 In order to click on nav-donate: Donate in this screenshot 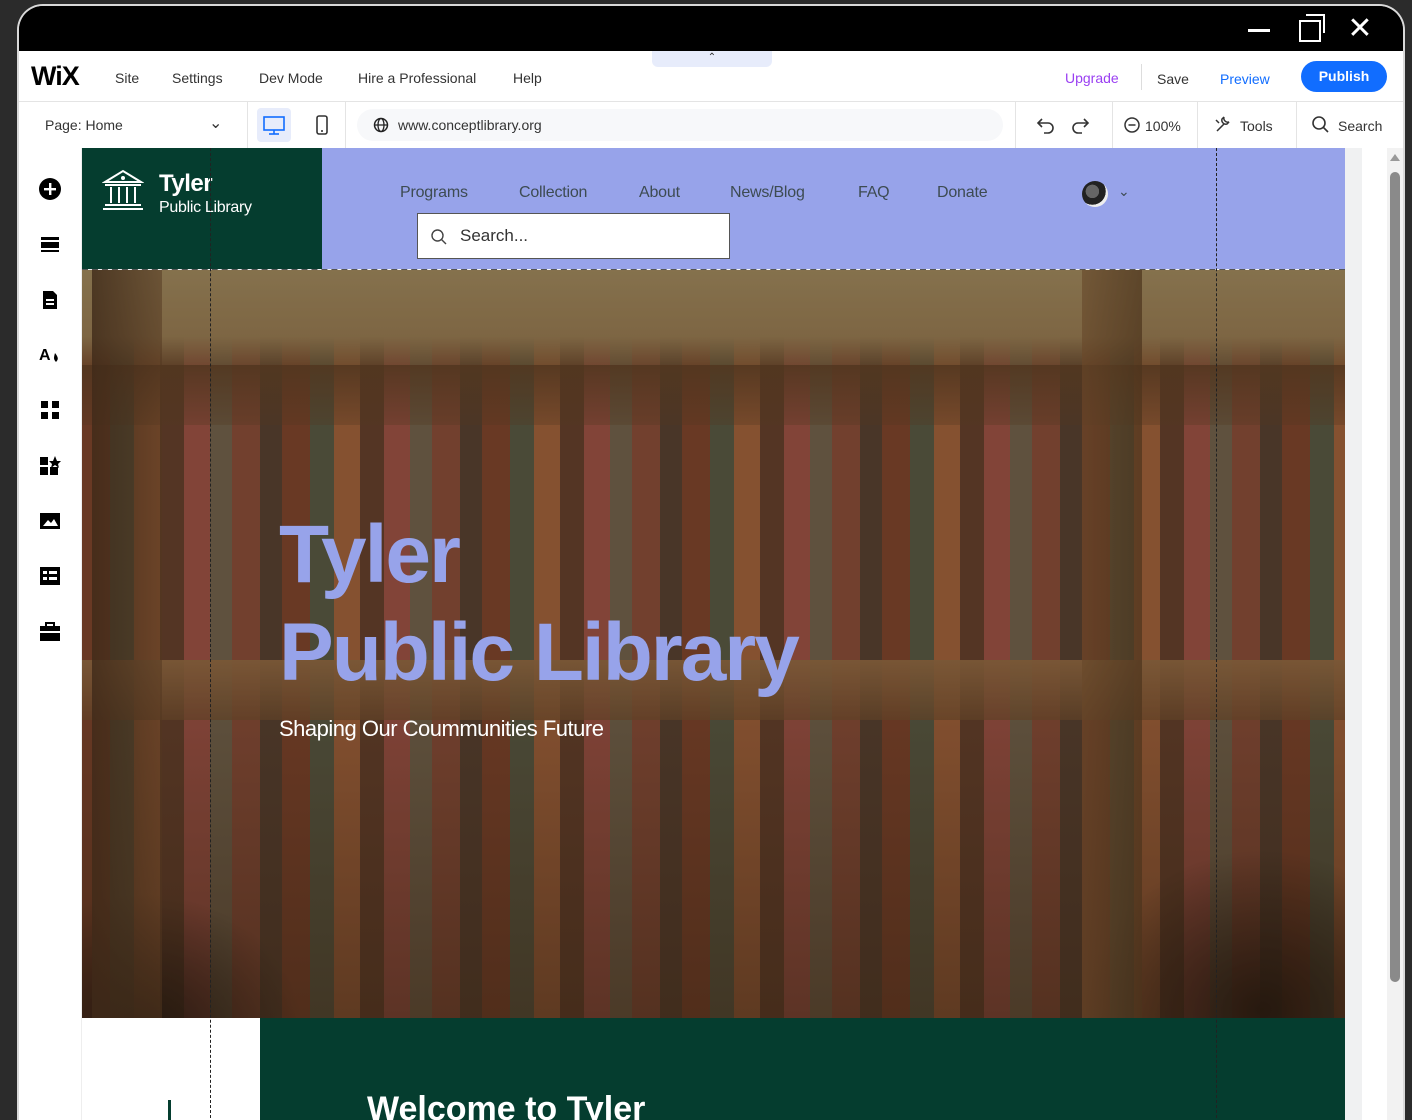, I will do `click(962, 193)`.